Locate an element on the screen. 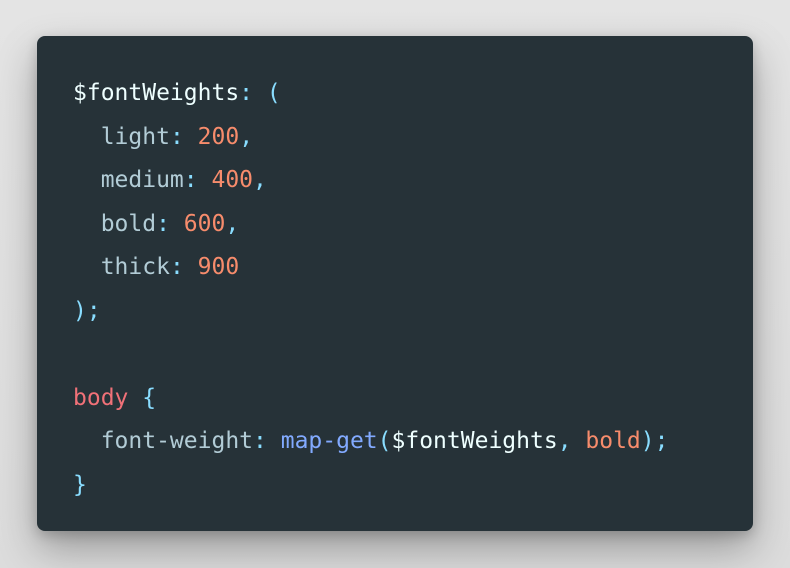 This screenshot has height=568, width=790. code-token-selector: body is located at coordinates (101, 397).